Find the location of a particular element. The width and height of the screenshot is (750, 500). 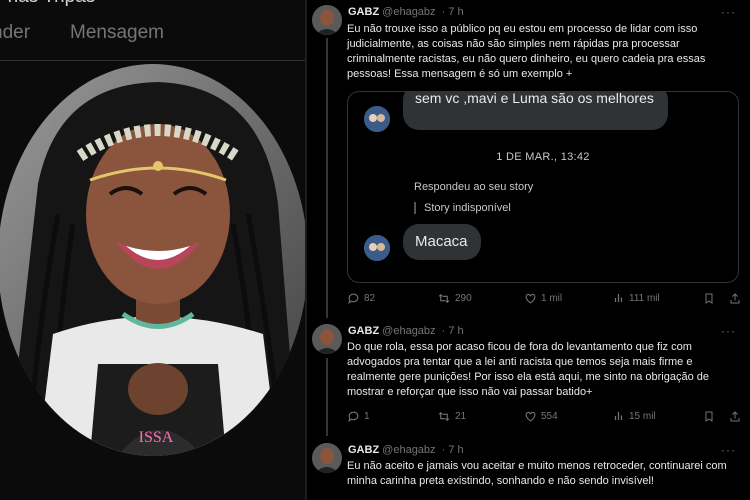

like-button: 1 mil is located at coordinates (543, 298).